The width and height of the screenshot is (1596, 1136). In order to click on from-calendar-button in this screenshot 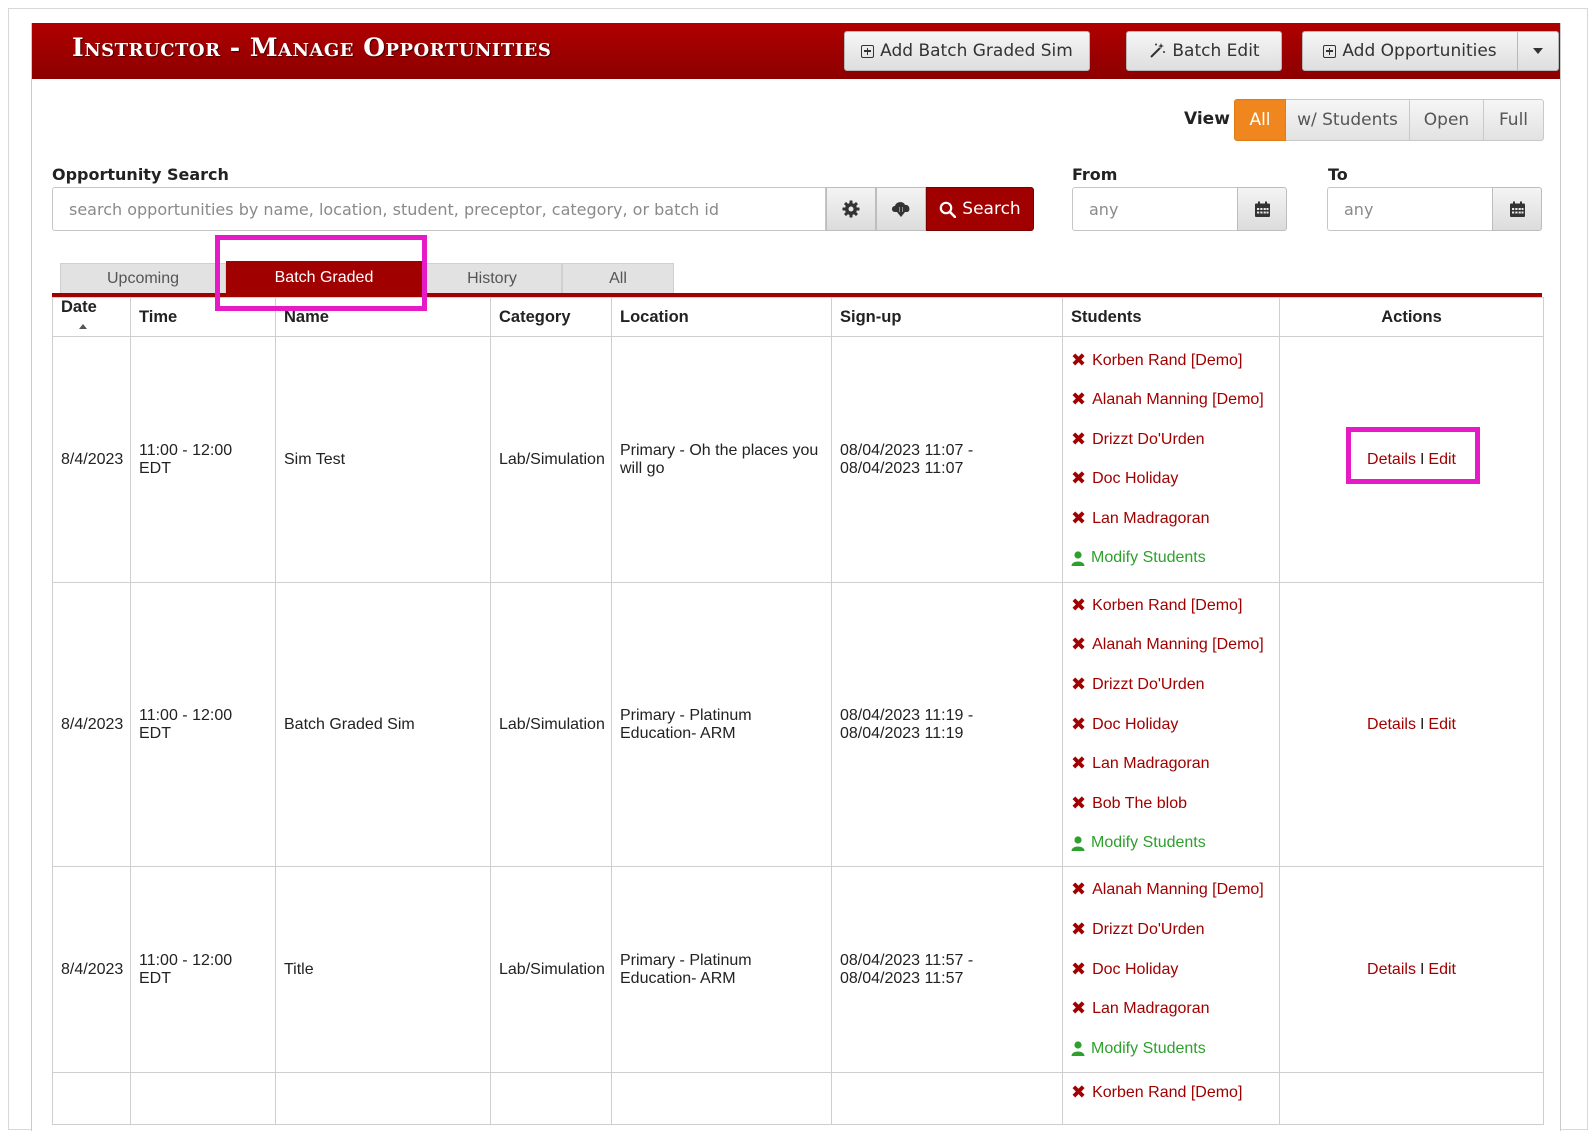, I will do `click(1262, 209)`.